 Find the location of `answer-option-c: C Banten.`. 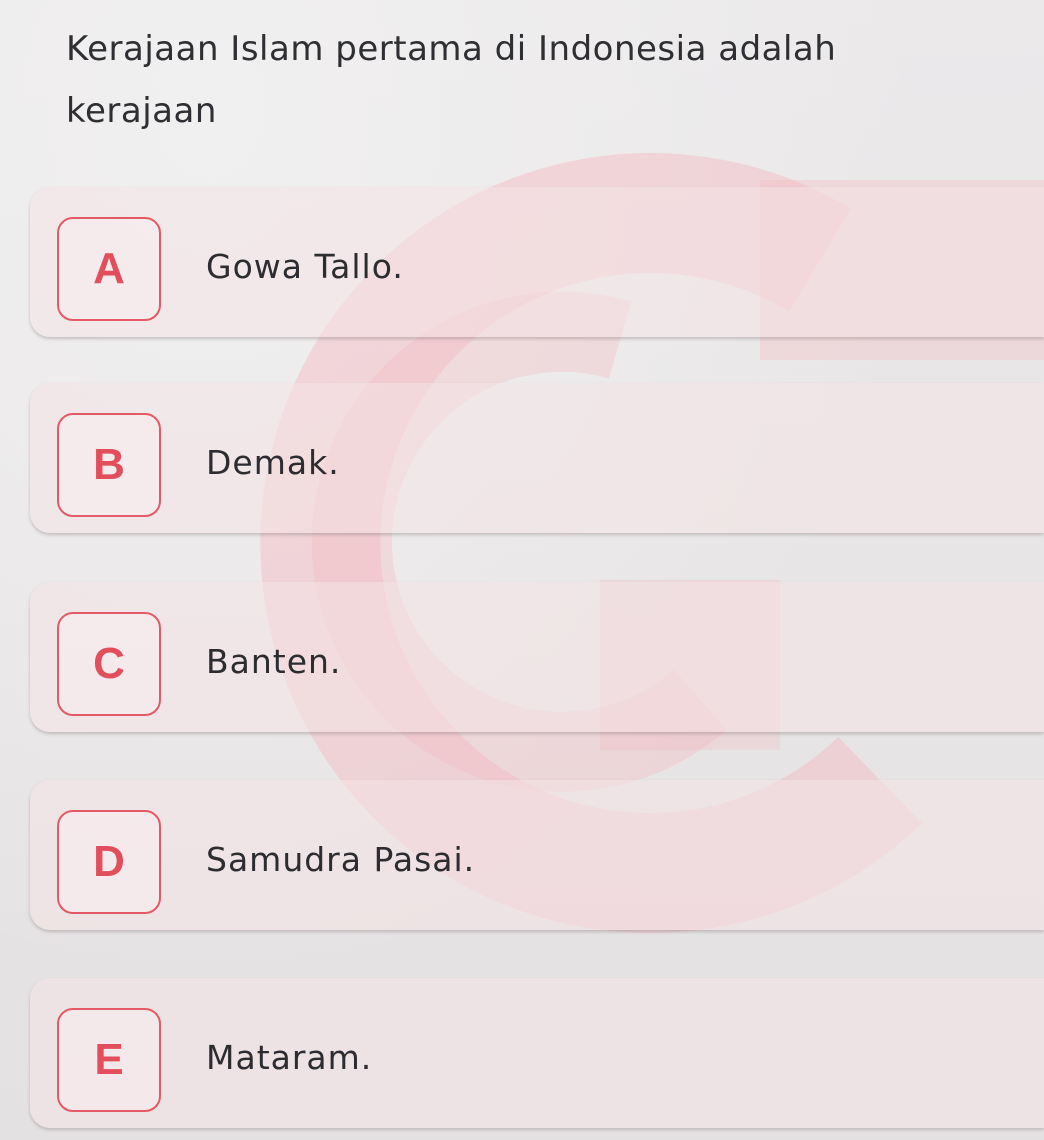

answer-option-c: C Banten. is located at coordinates (537, 657).